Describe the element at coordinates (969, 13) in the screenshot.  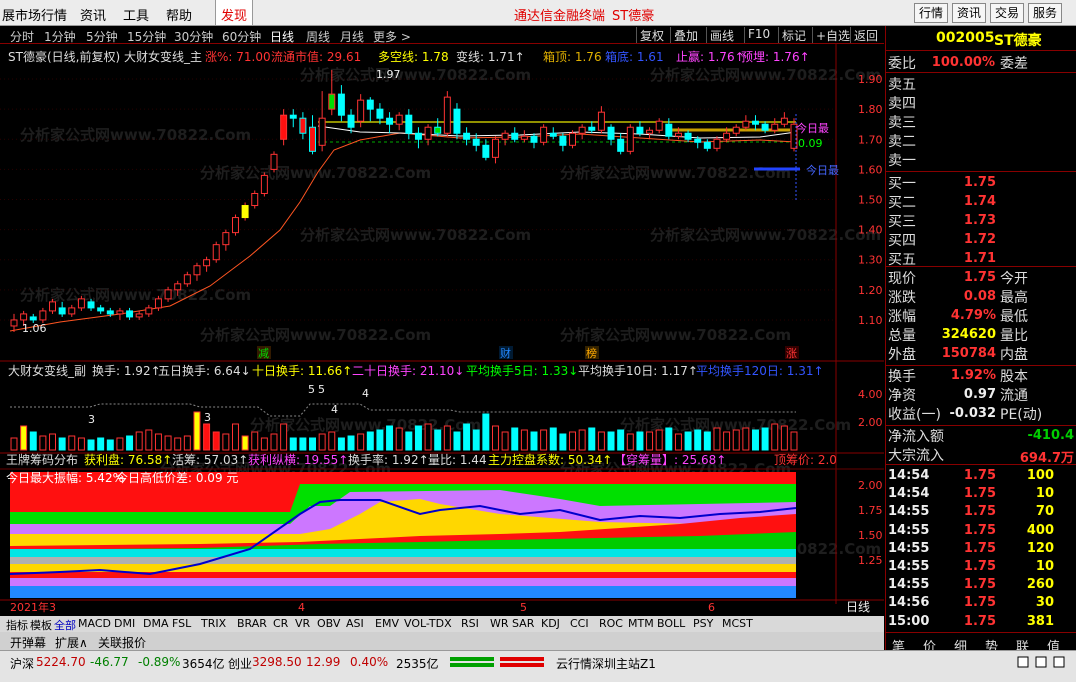
I see `info-button: 资讯` at that location.